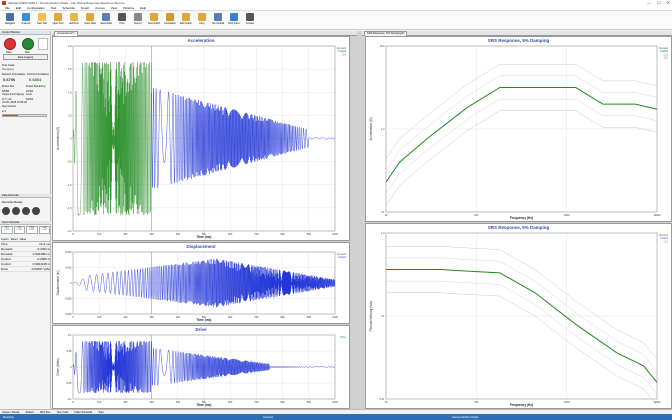 The image size is (672, 420). I want to click on maximize-button: ☐, so click(659, 2).